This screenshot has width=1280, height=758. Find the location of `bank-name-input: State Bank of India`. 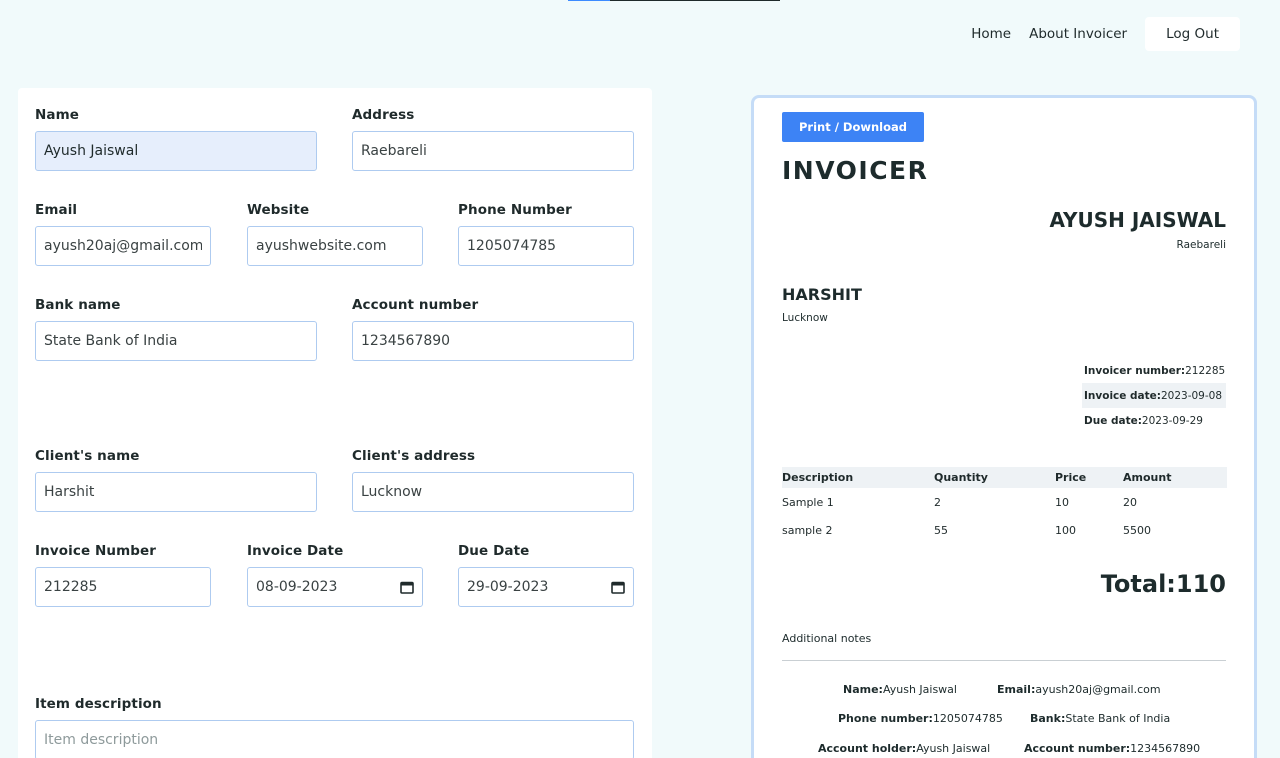

bank-name-input: State Bank of India is located at coordinates (176, 341).